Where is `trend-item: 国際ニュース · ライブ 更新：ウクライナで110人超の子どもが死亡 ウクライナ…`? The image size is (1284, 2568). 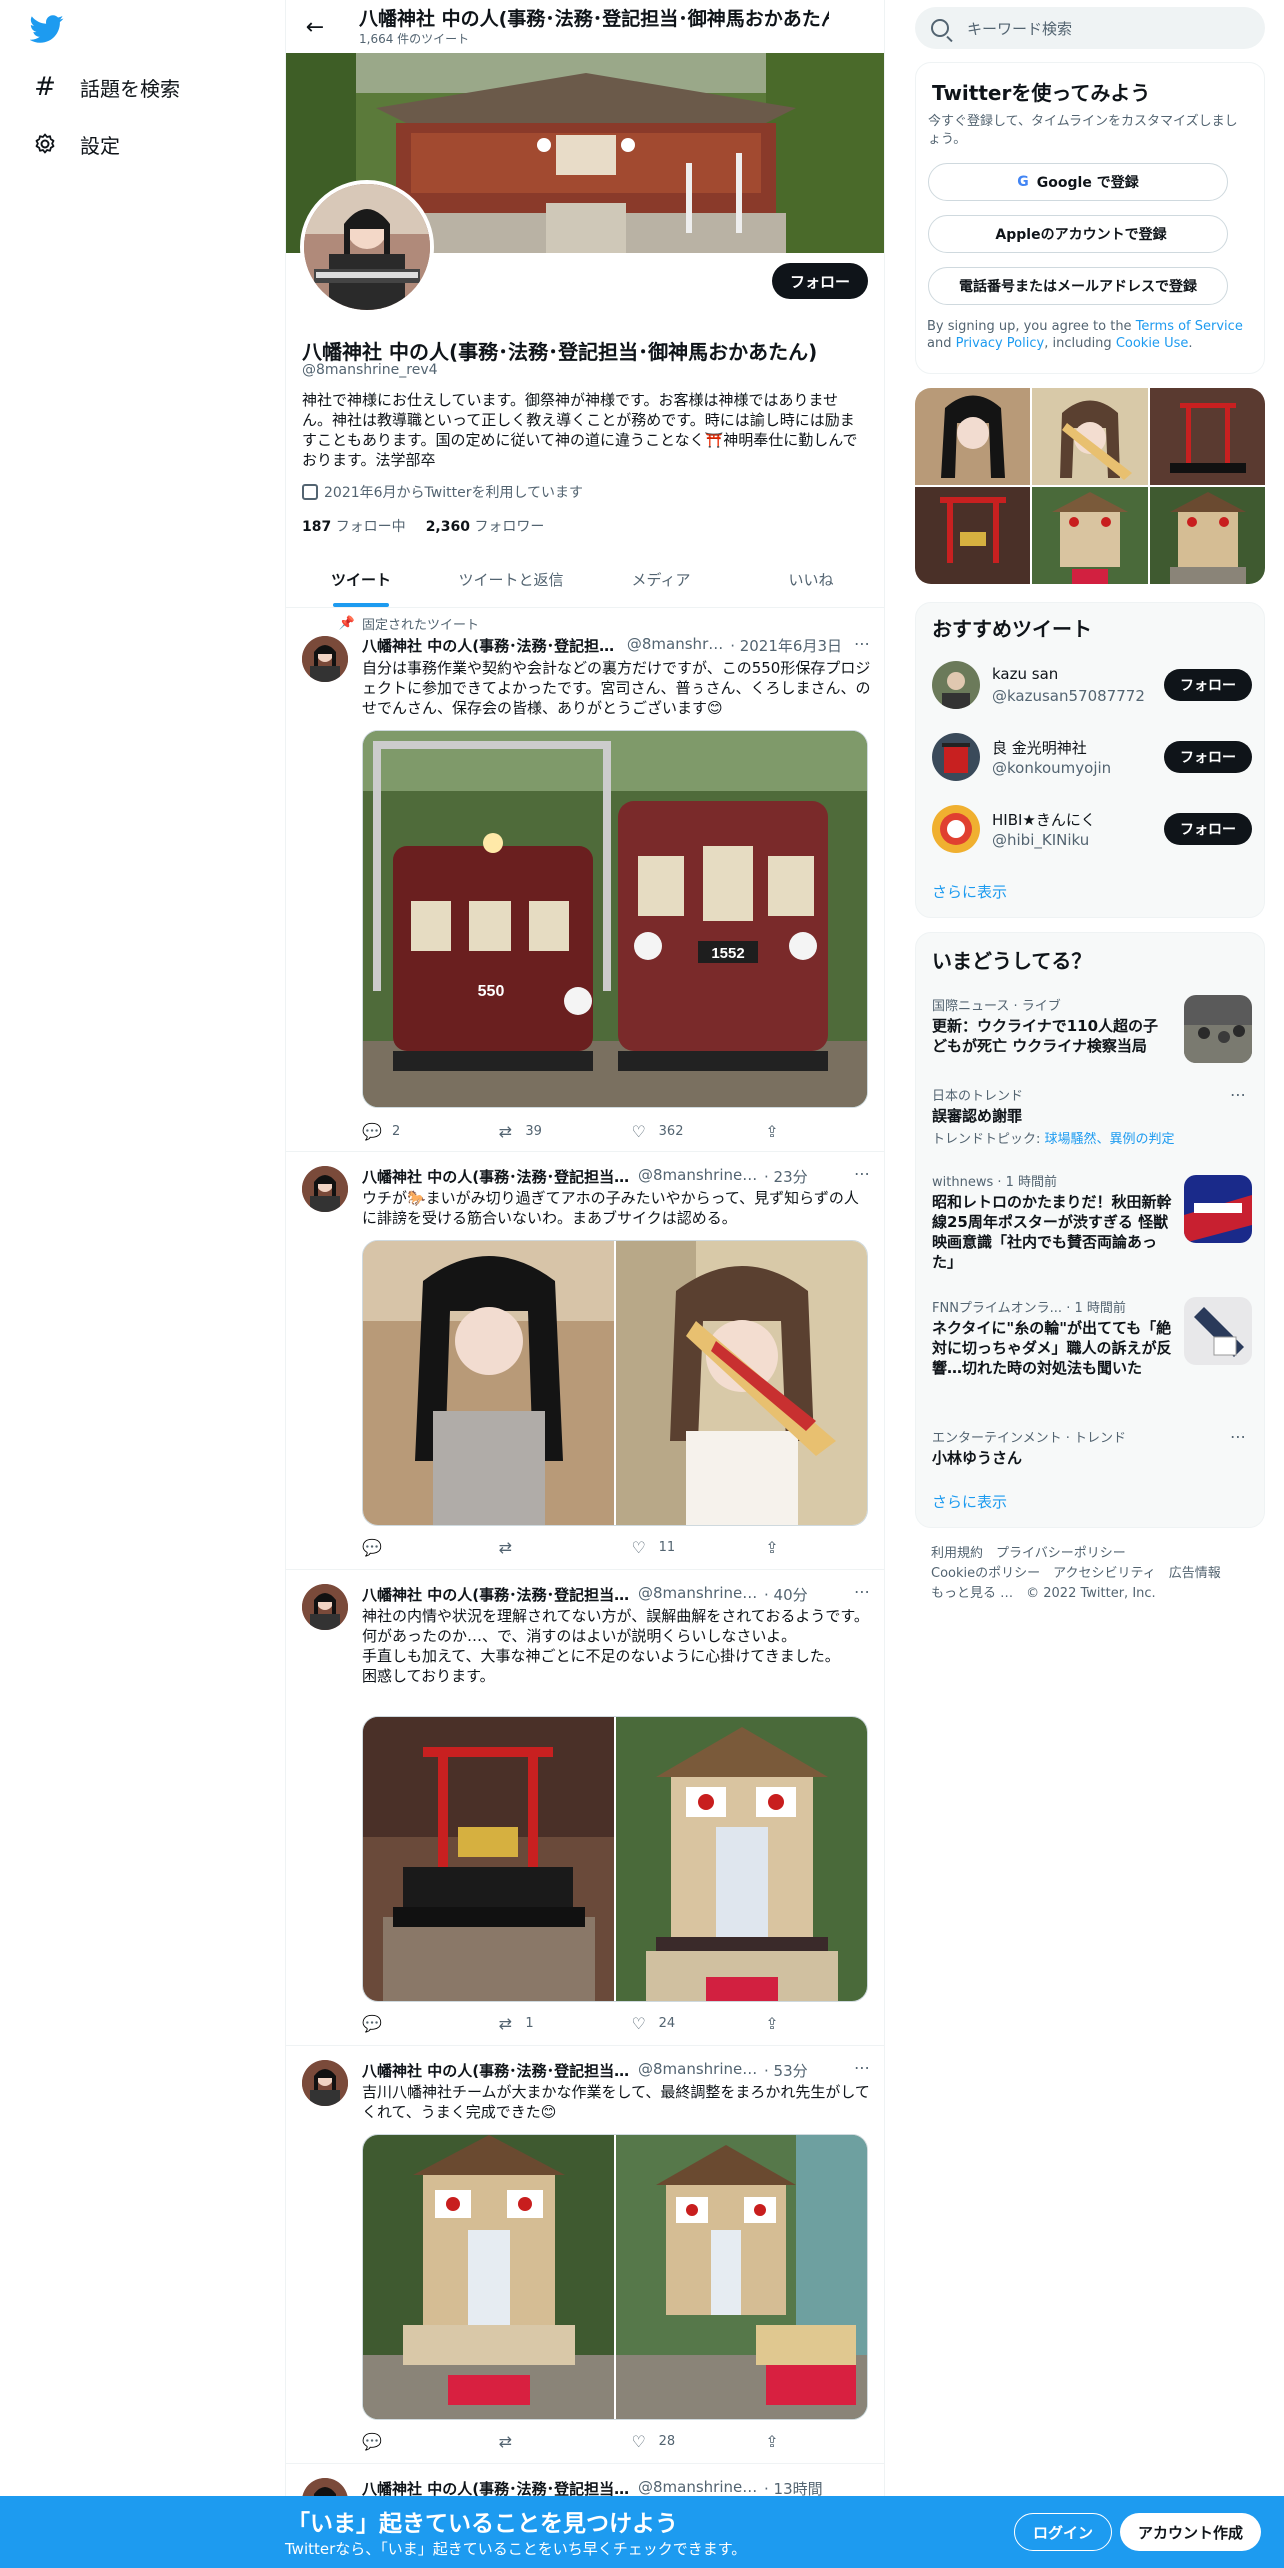
trend-item: 国際ニュース · ライブ 更新：ウクライナで110人超の子どもが死亡 ウクライナ… is located at coordinates (1092, 1035).